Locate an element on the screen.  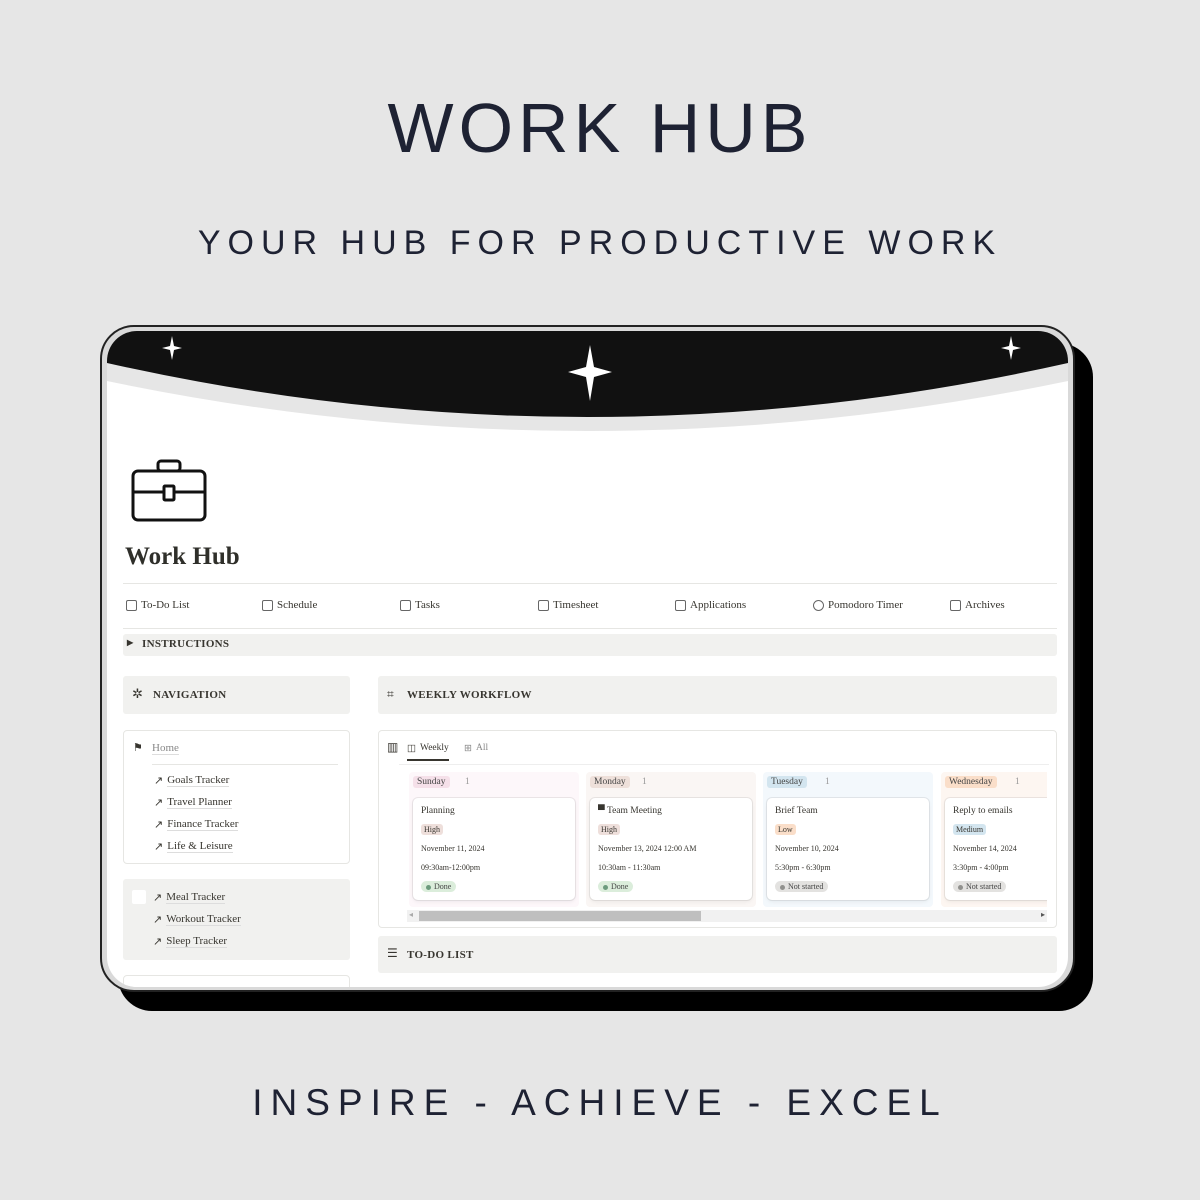
life-leisure-link: ↗ Life & Leisure is located at coordinates (193, 846).